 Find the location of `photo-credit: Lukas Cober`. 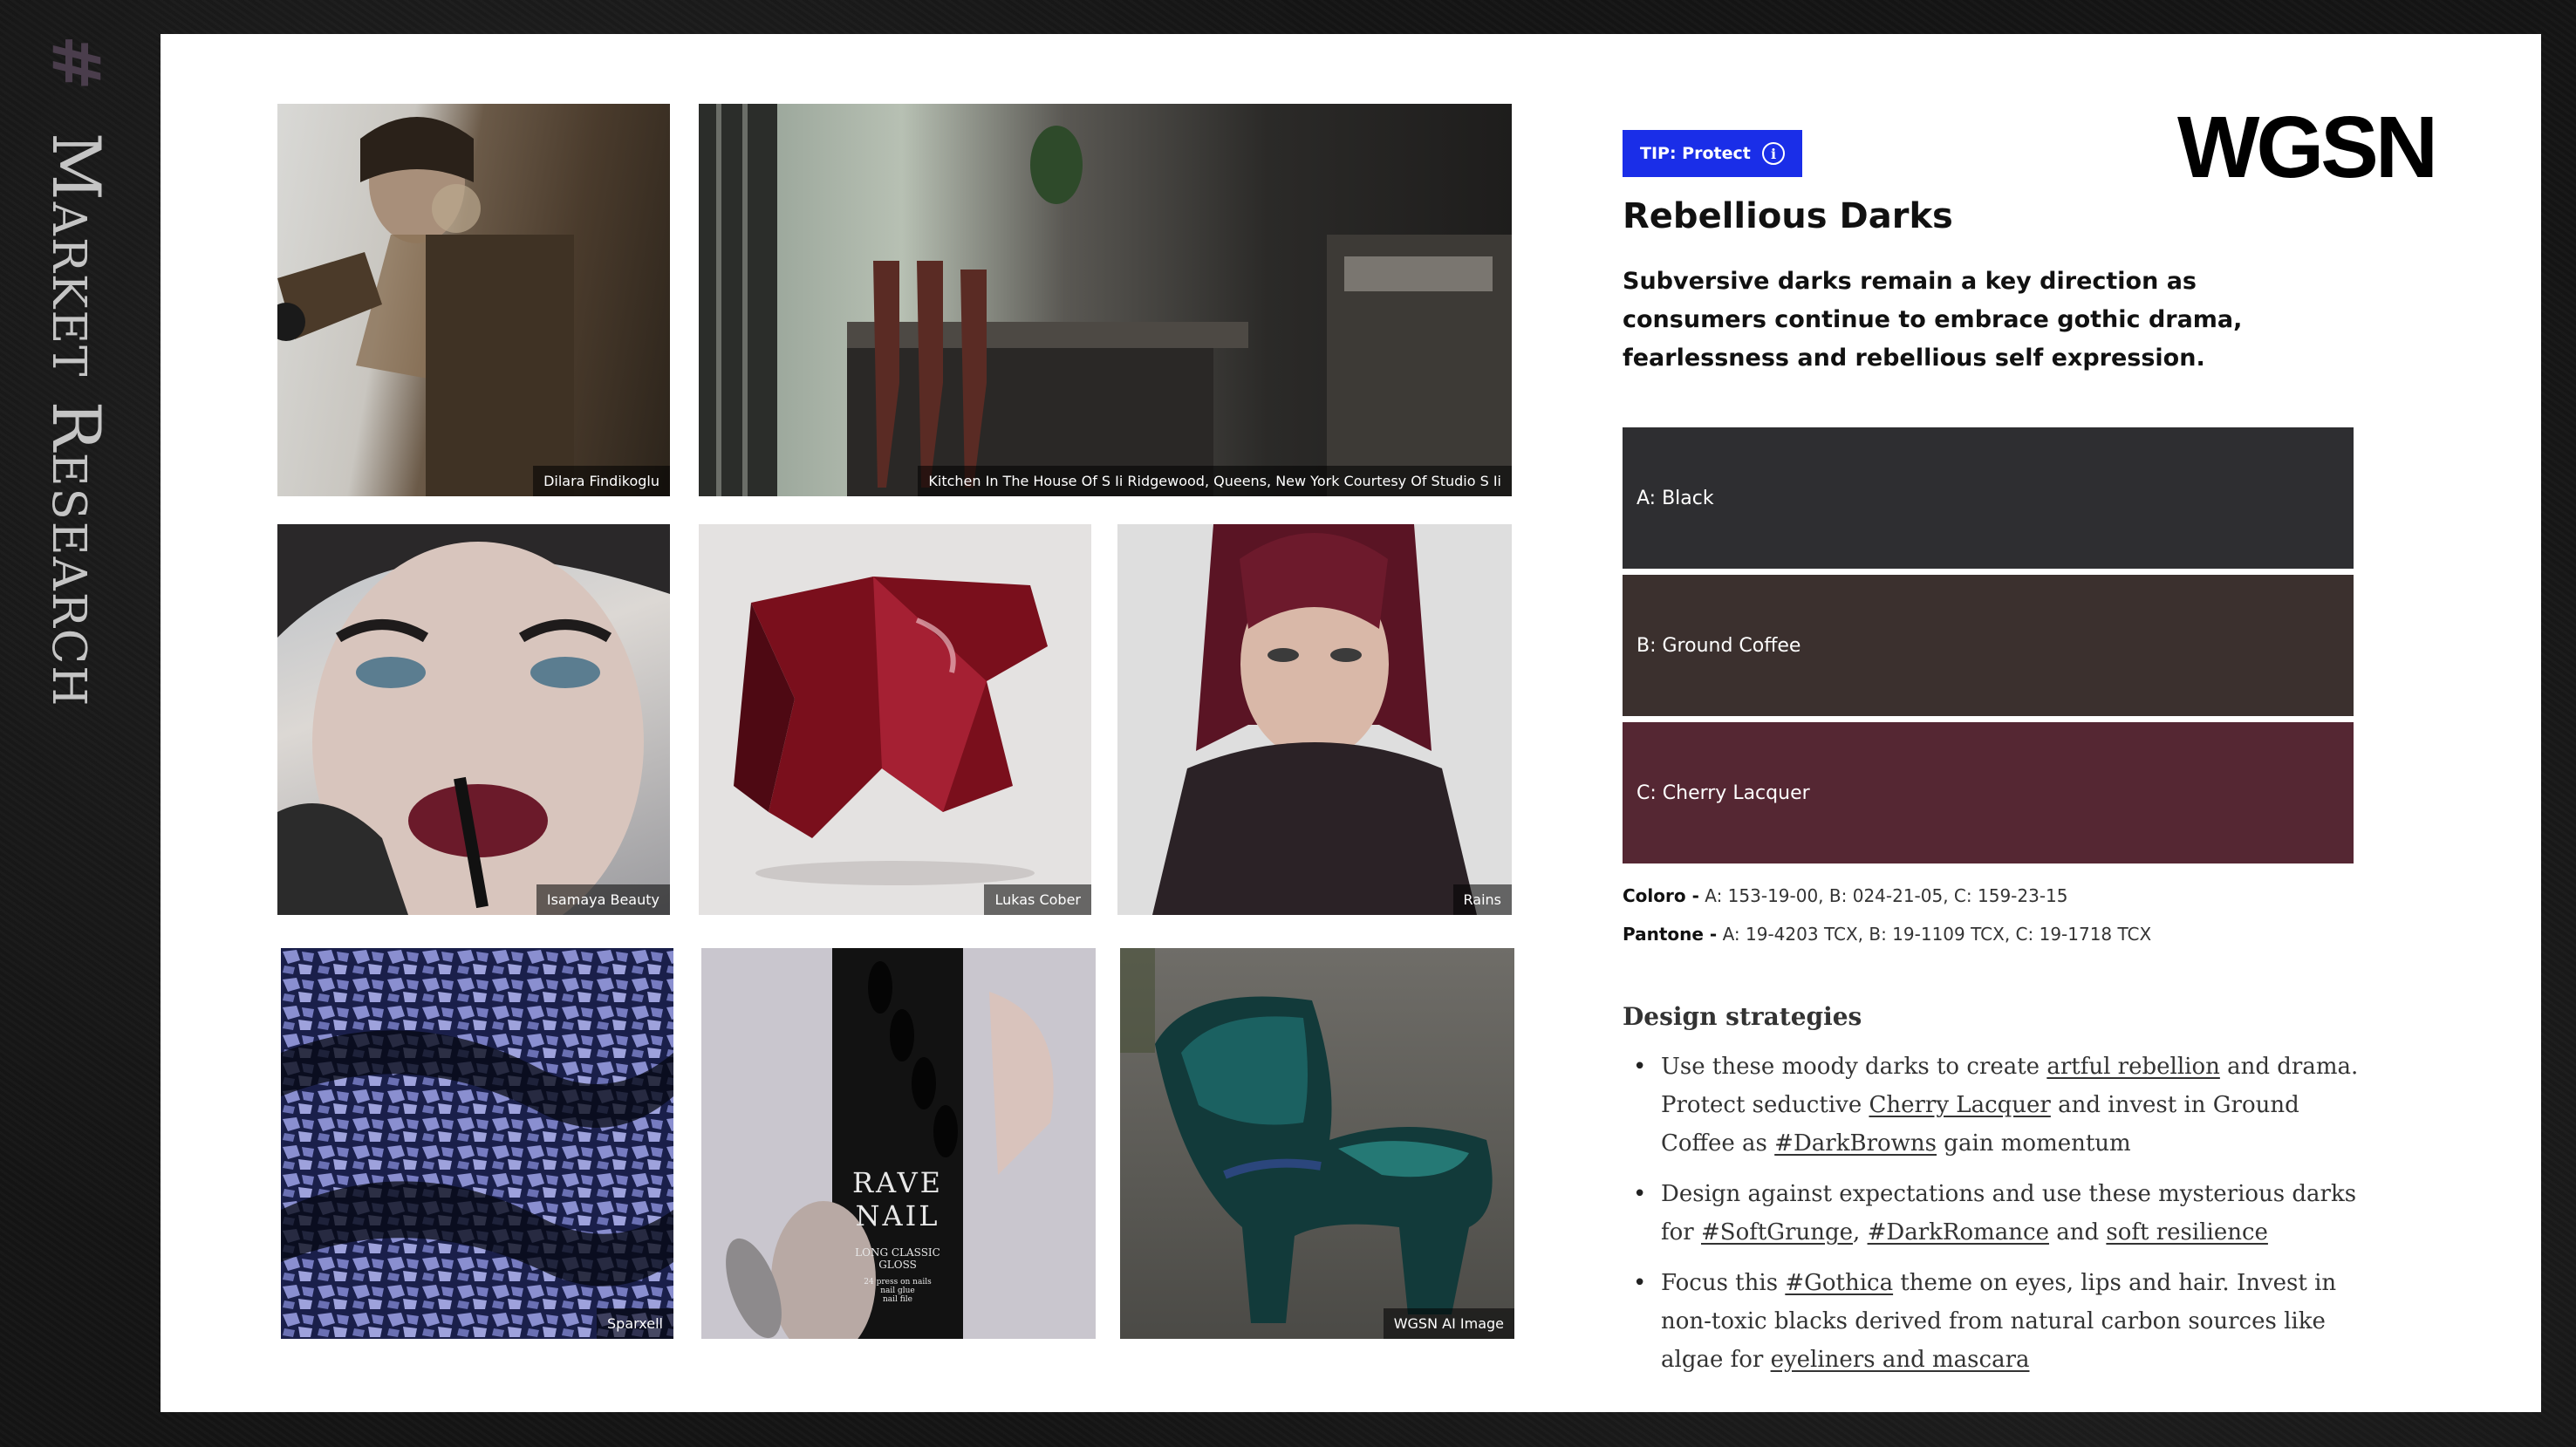

photo-credit: Lukas Cober is located at coordinates (1037, 899).